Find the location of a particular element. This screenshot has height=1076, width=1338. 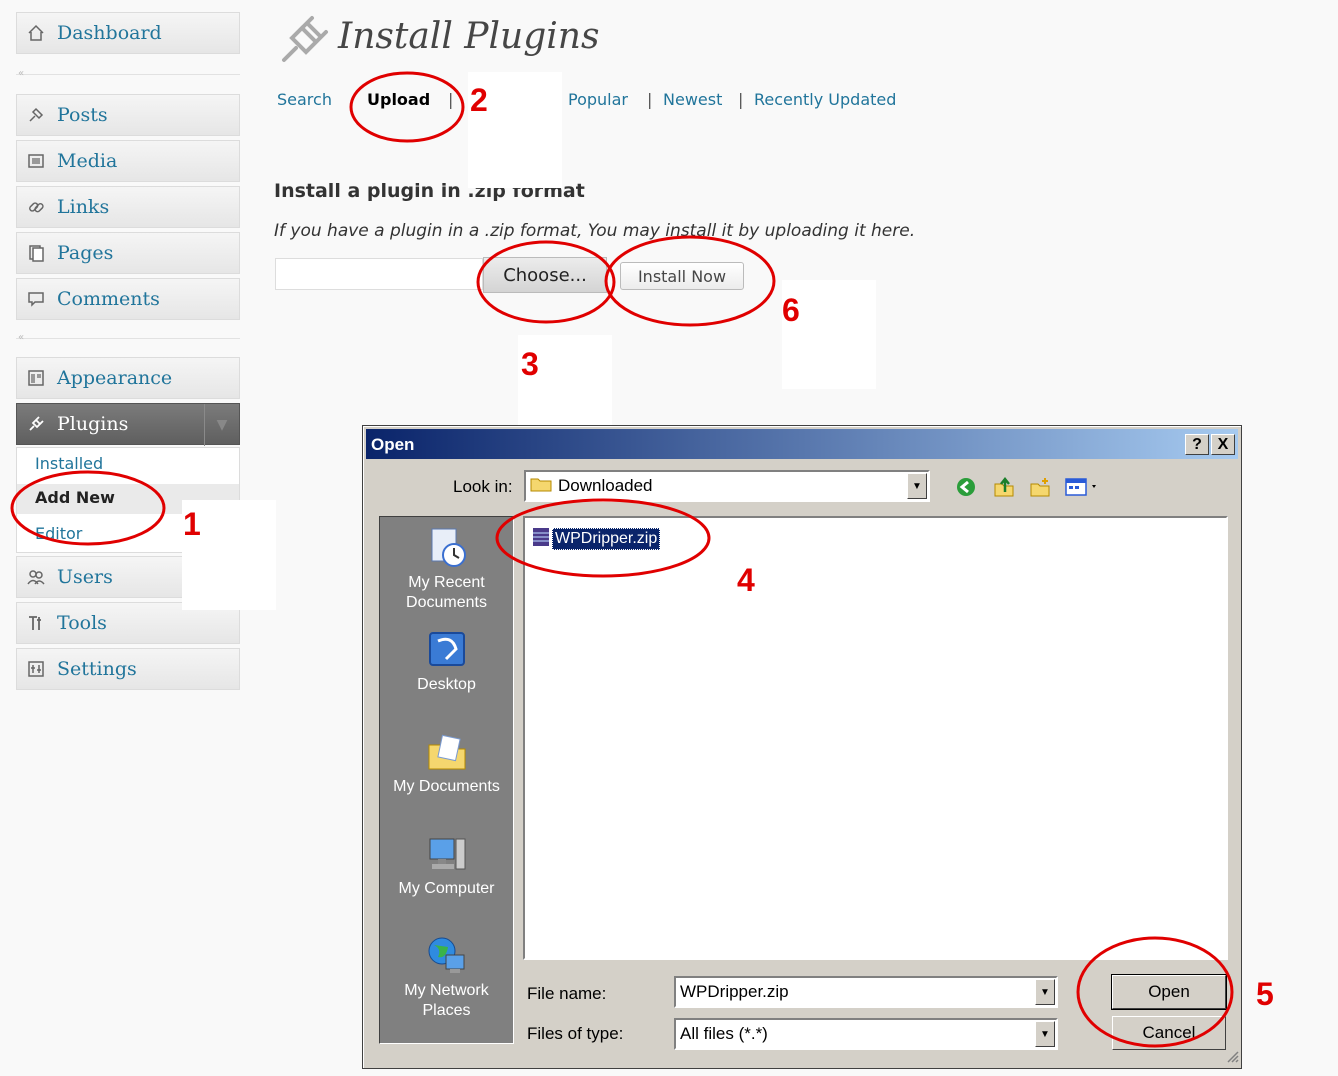

annotation-step-5: 5 is located at coordinates (1265, 994).